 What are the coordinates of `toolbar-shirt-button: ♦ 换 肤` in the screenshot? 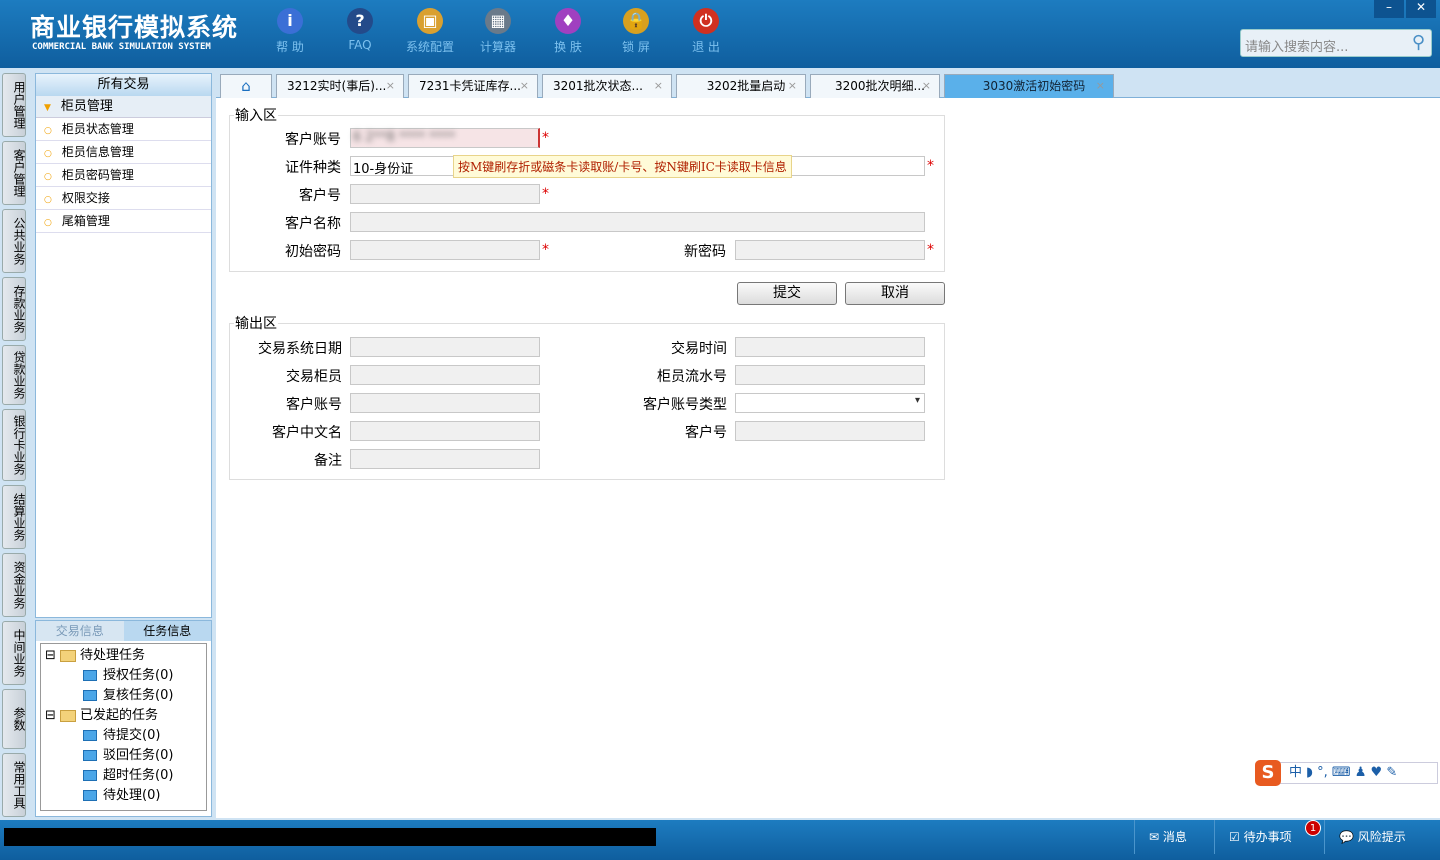 It's located at (568, 31).